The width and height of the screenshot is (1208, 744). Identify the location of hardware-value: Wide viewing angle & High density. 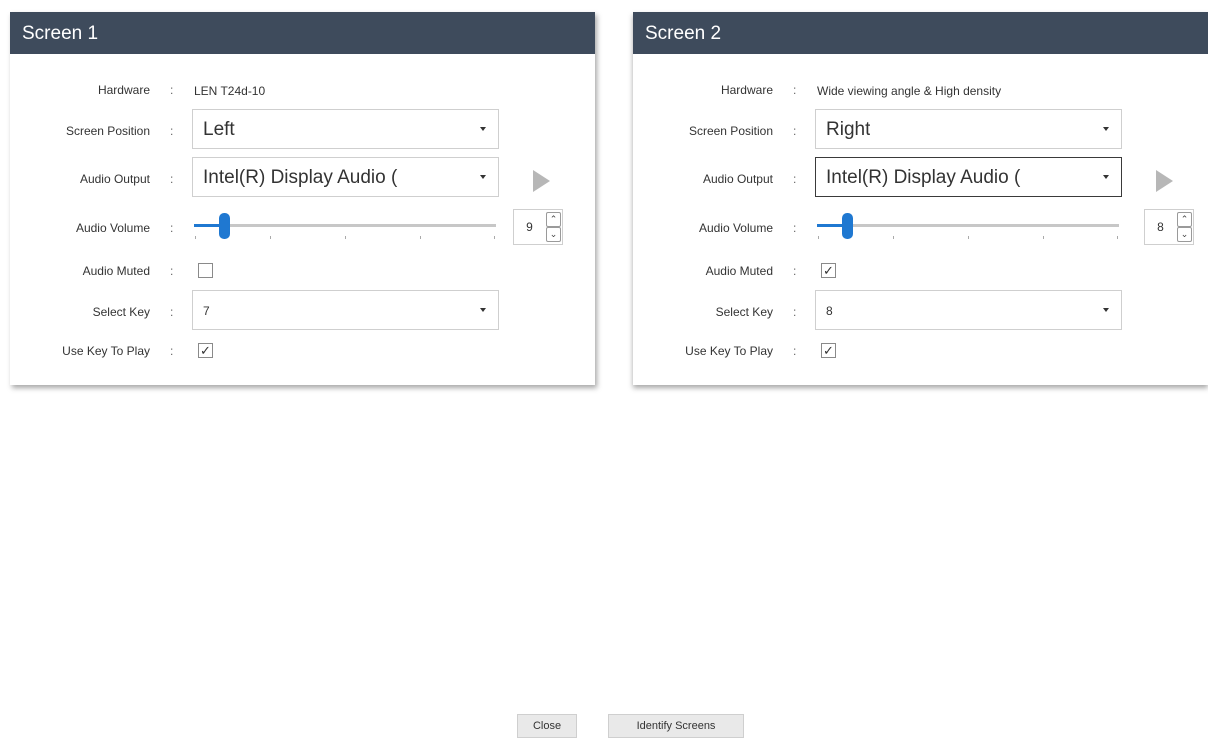
(909, 91).